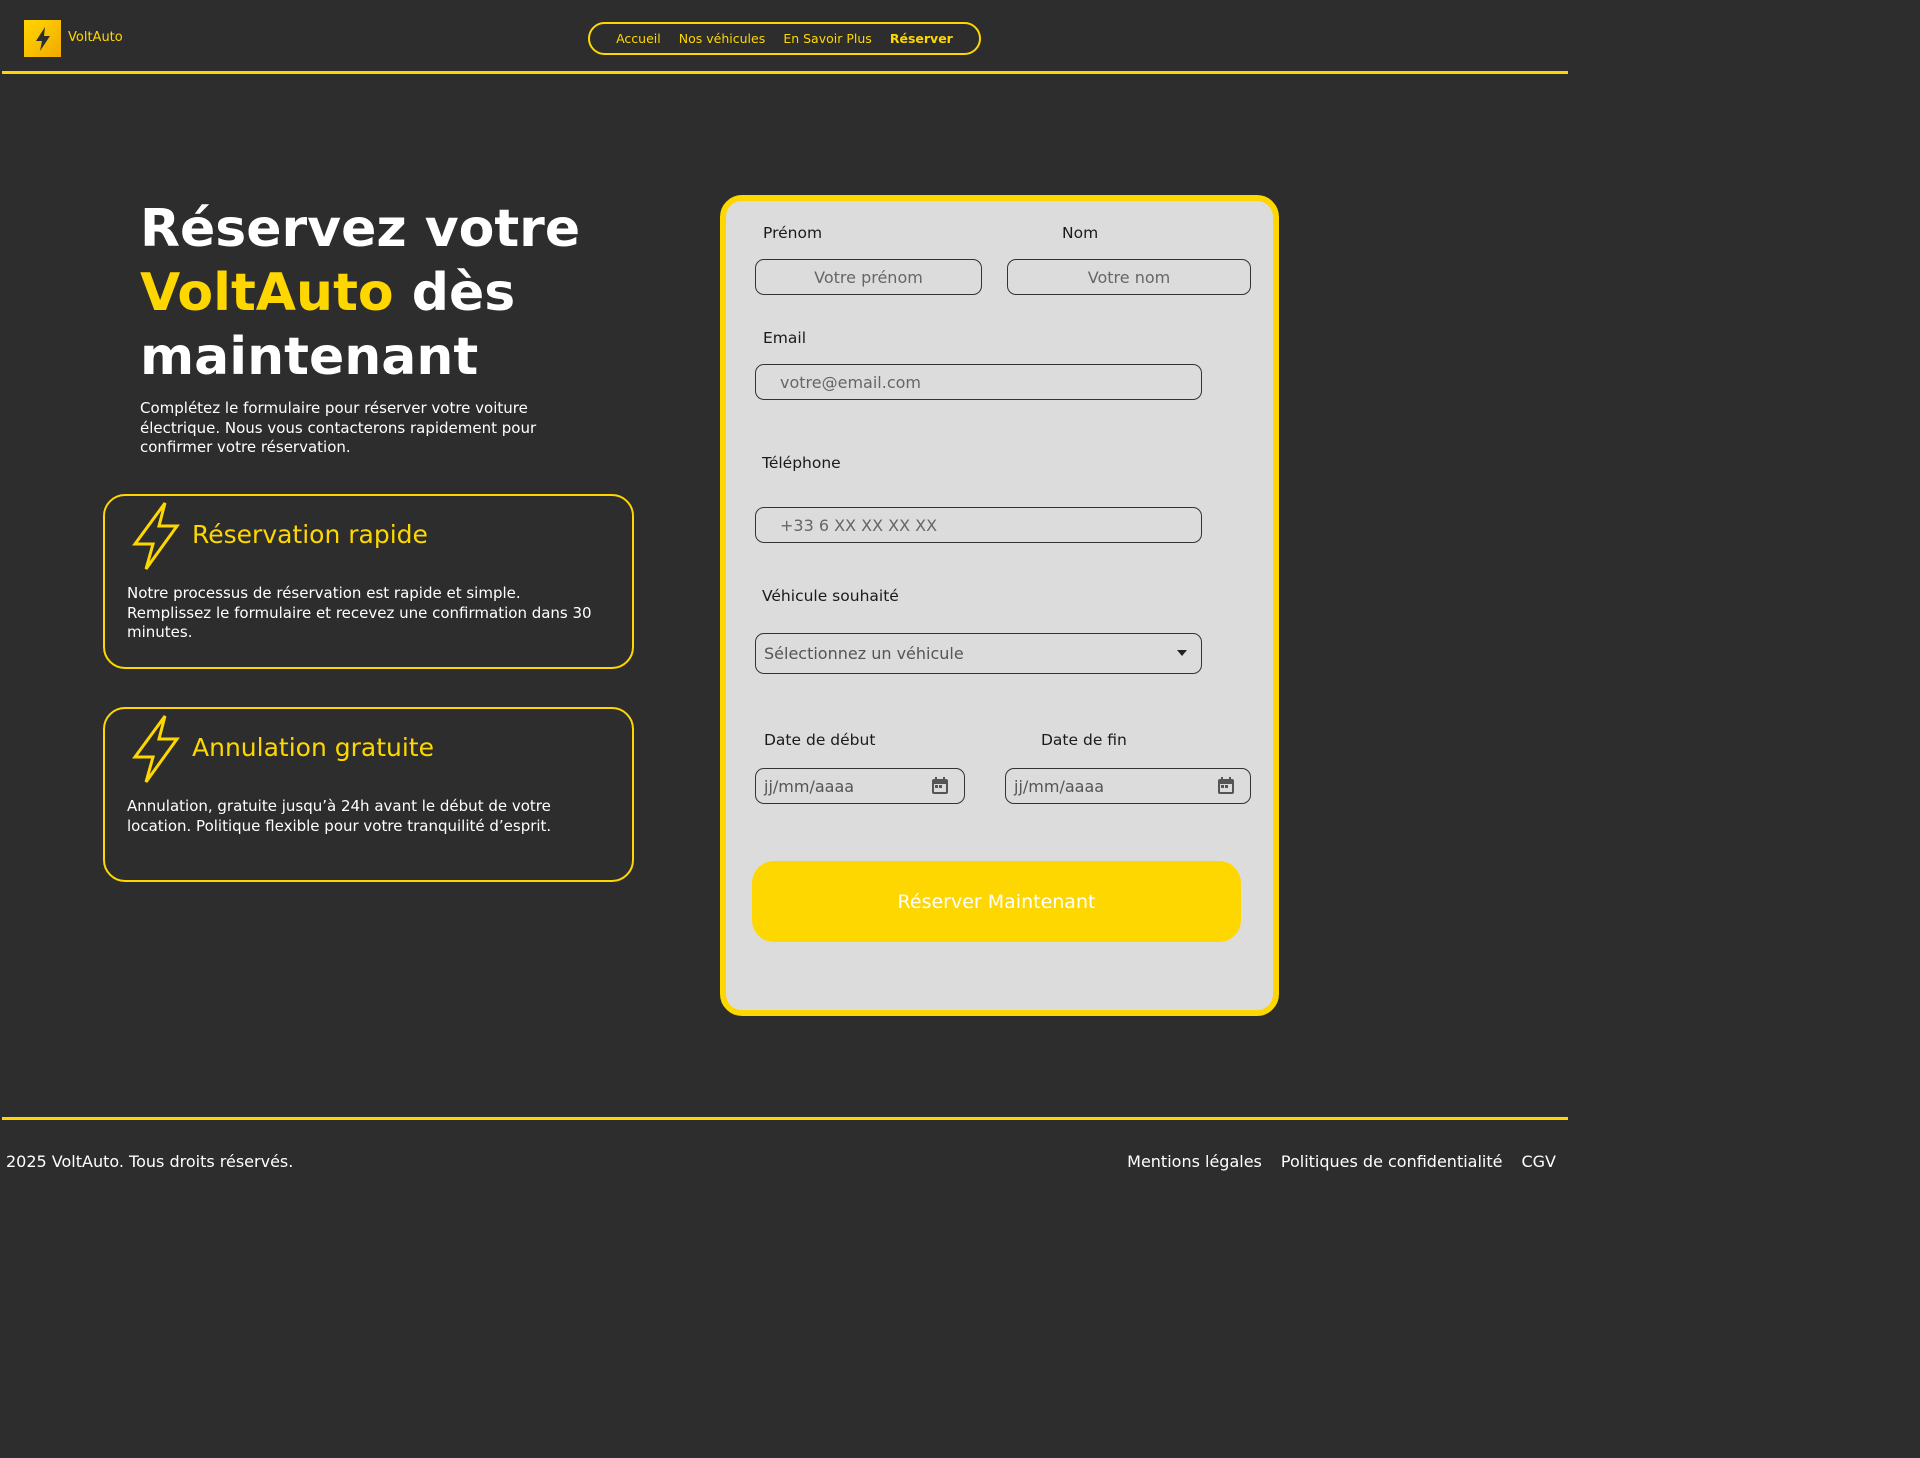 This screenshot has height=1458, width=1920. What do you see at coordinates (309, 357) in the screenshot?
I see `hero-title-part3: maintenant` at bounding box center [309, 357].